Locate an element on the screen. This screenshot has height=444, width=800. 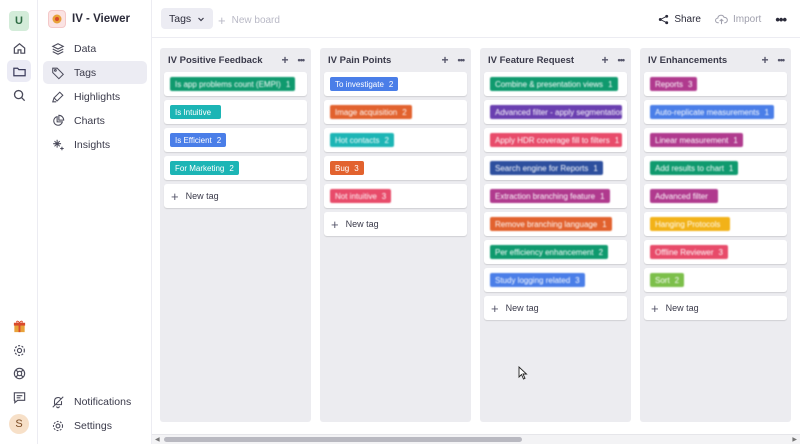
tag-card: Bug 3 is located at coordinates (395, 168).